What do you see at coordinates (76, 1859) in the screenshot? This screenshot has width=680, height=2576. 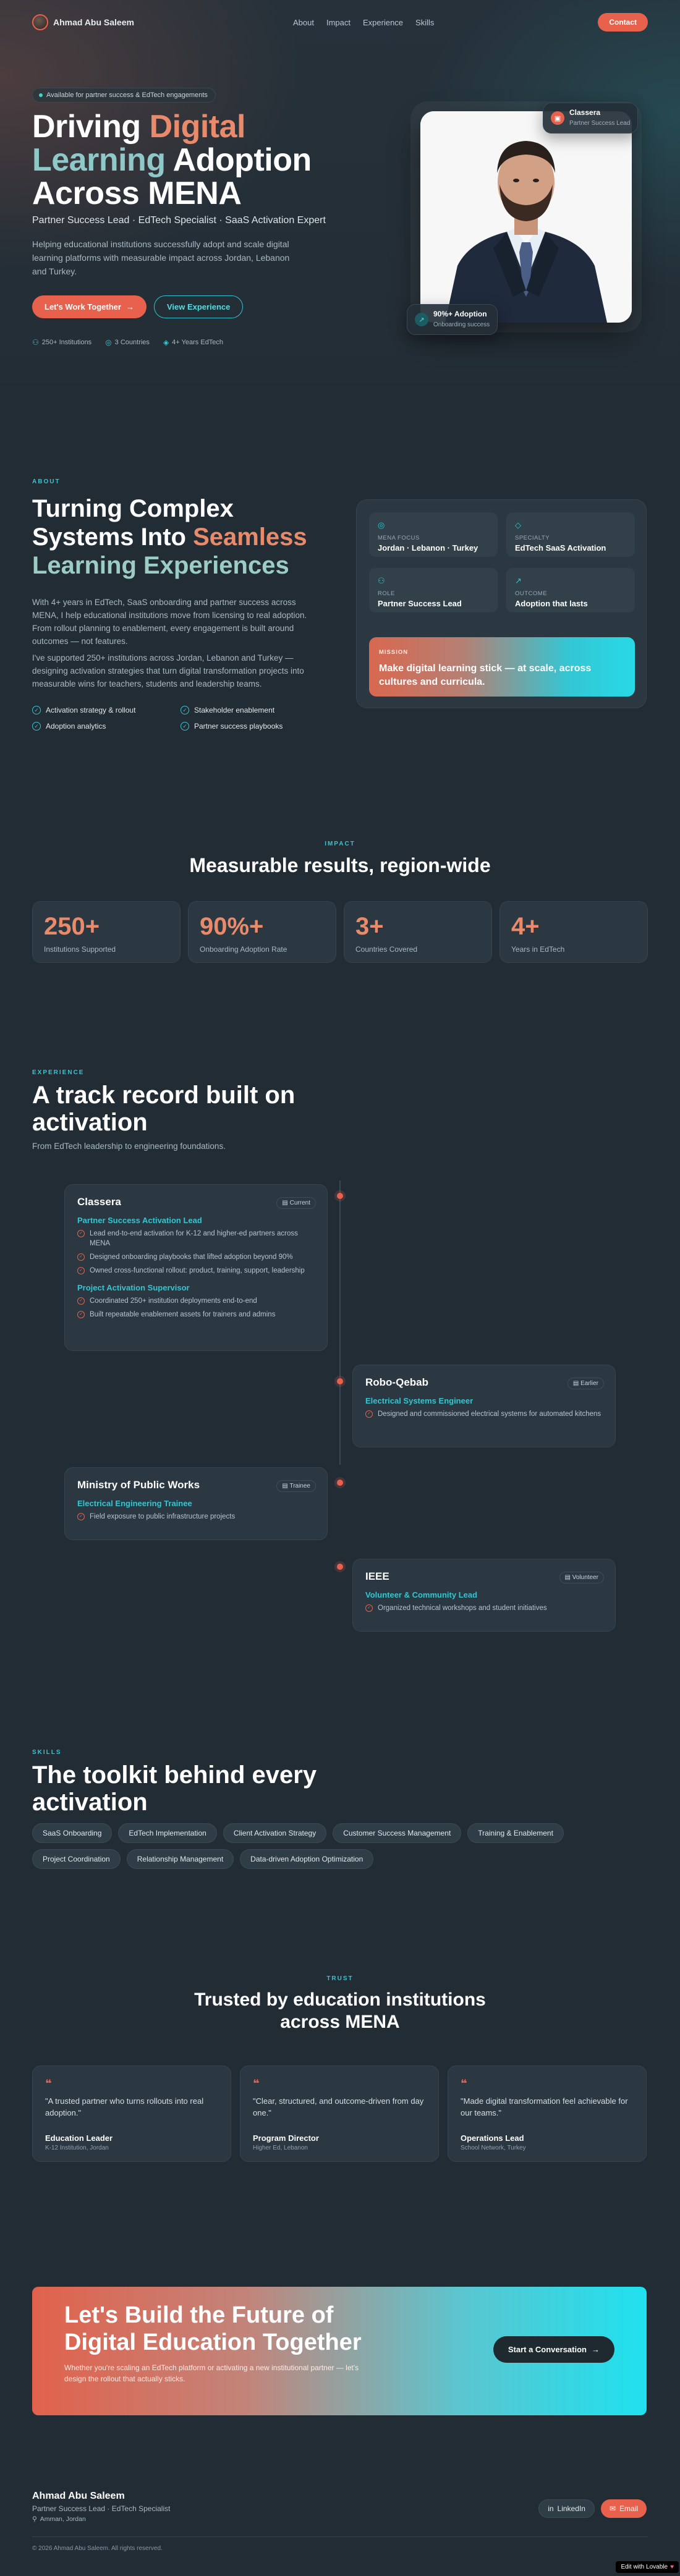 I see `skill-chip: Project Coordination` at bounding box center [76, 1859].